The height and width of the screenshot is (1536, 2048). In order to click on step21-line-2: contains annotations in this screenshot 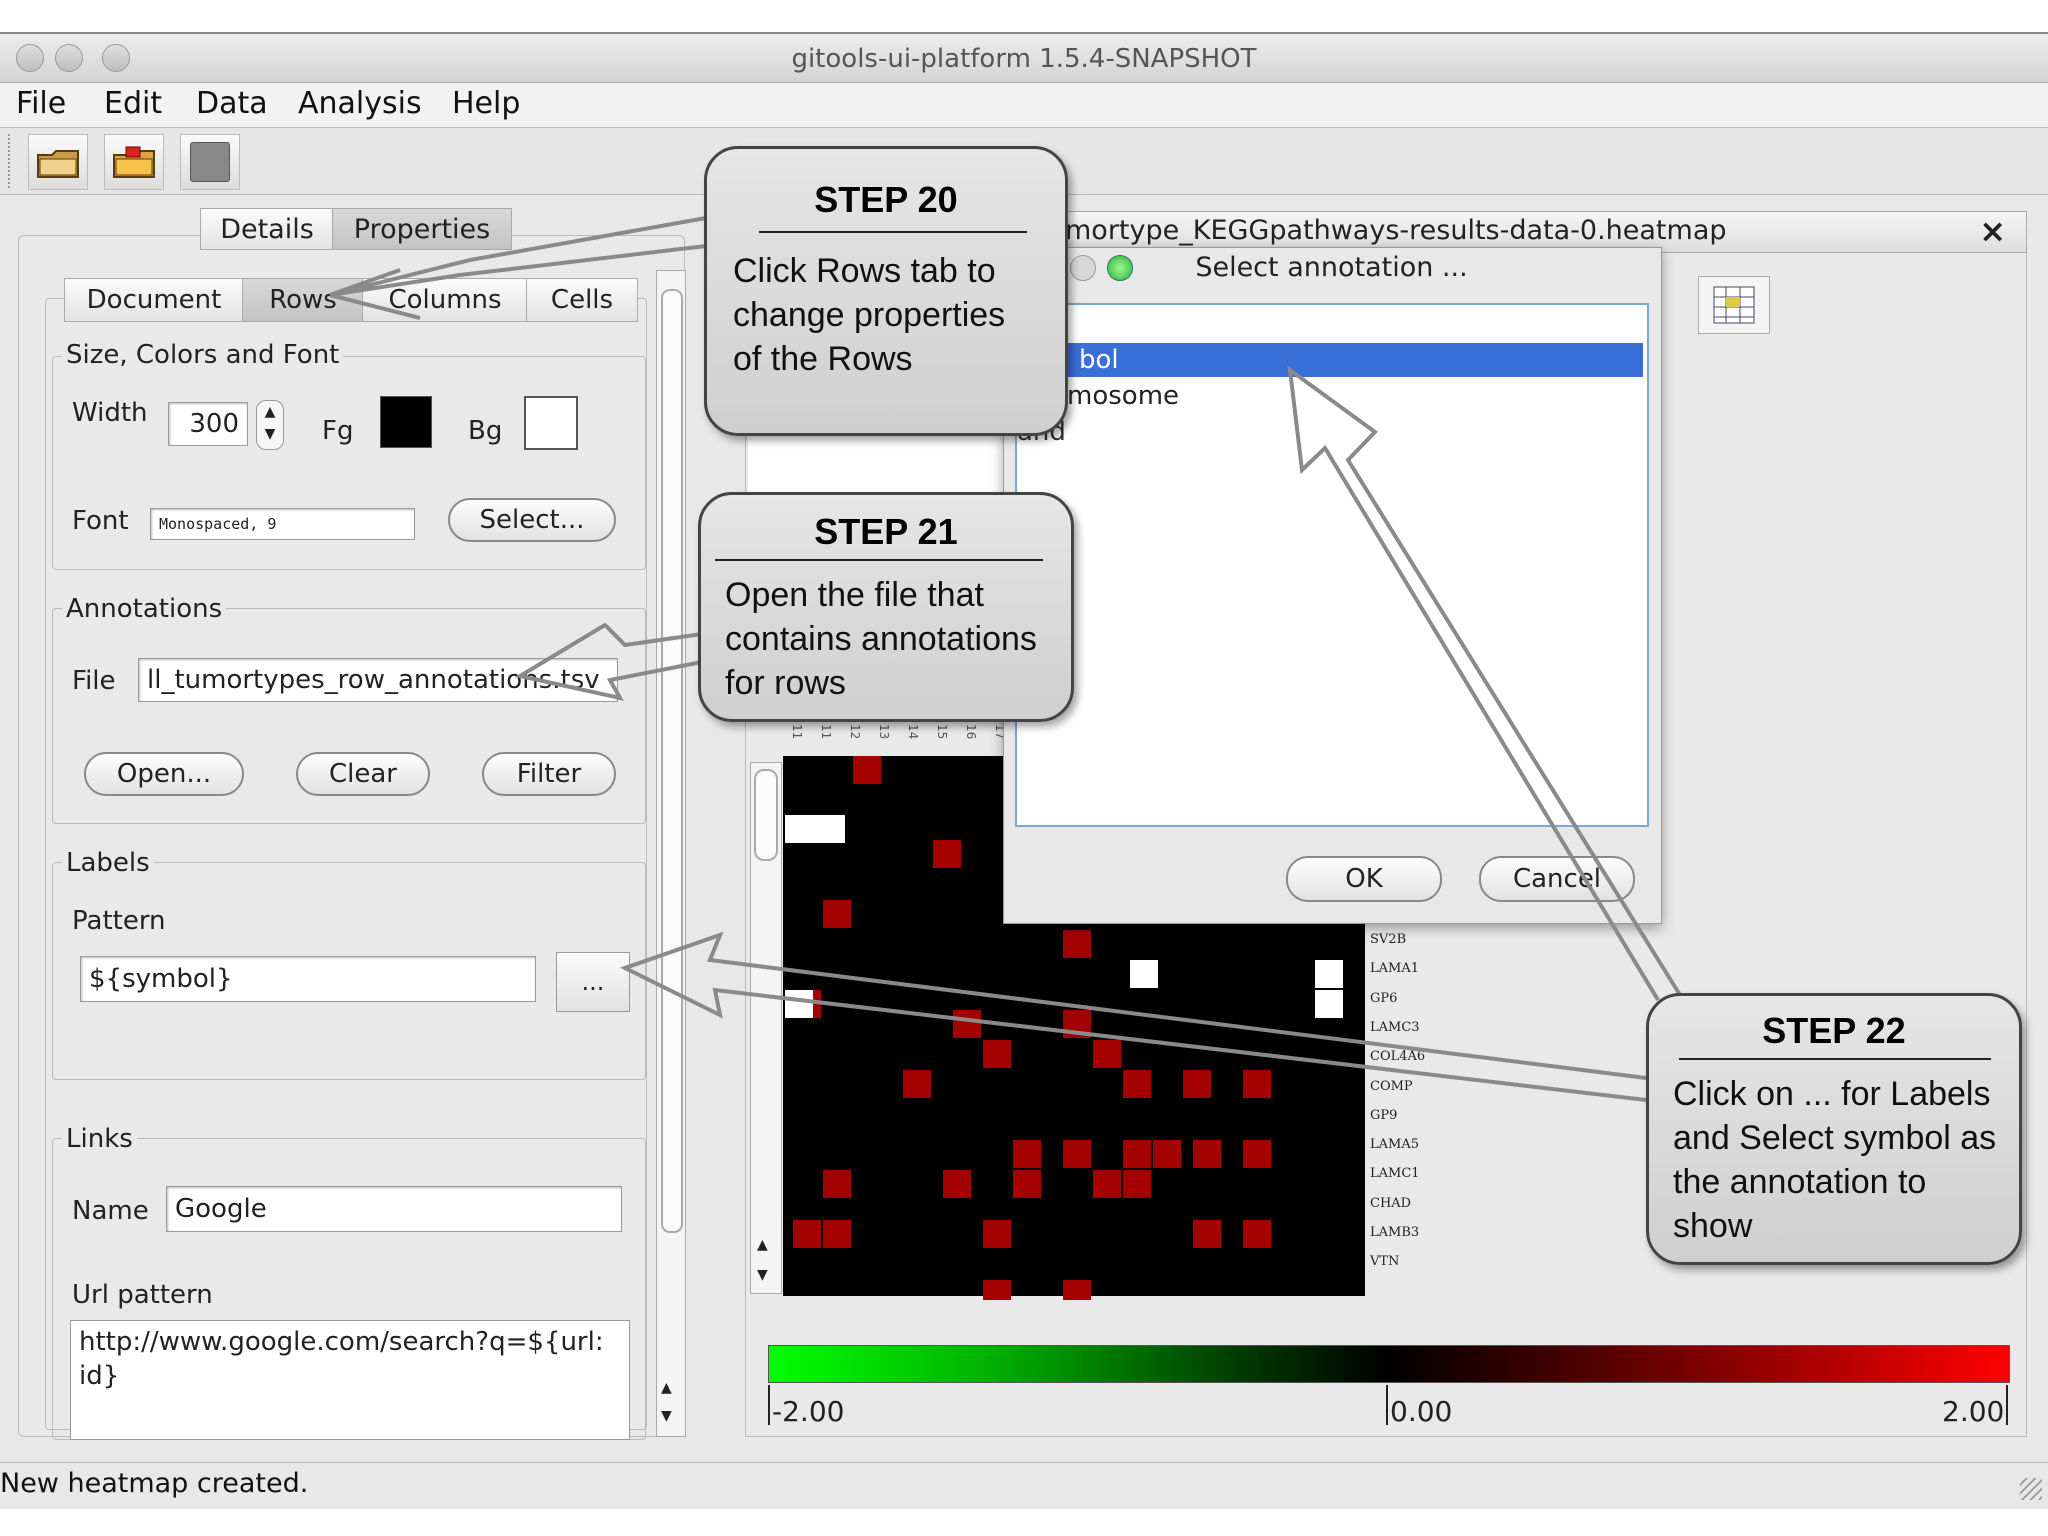, I will do `click(881, 639)`.